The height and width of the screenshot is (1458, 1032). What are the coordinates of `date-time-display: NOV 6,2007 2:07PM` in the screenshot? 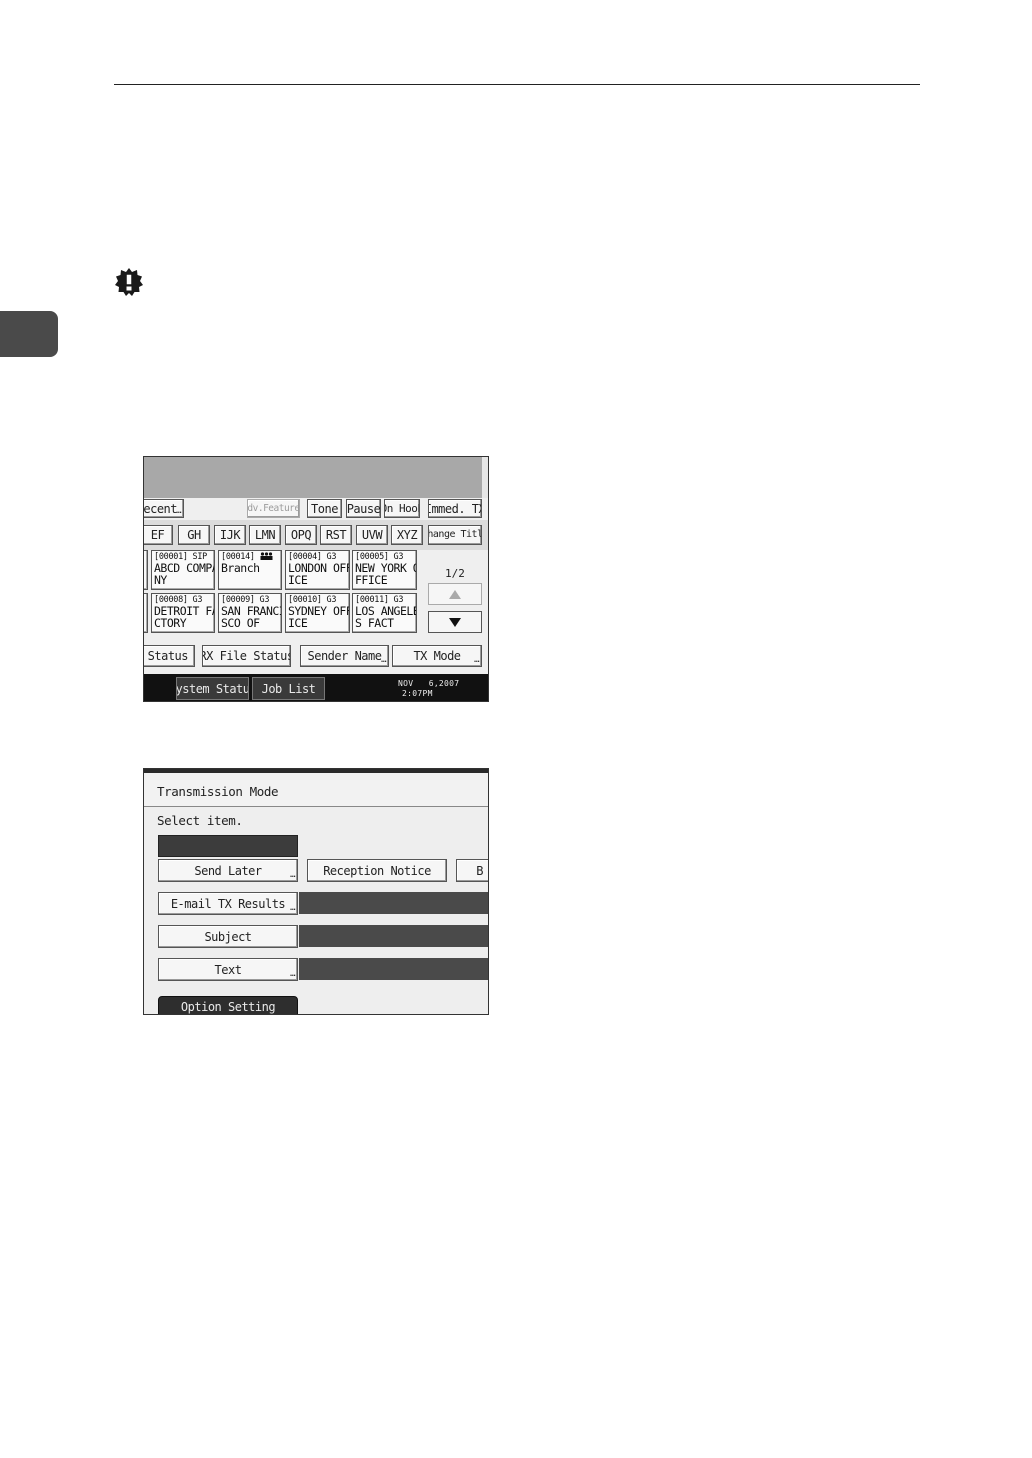 It's located at (428, 689).